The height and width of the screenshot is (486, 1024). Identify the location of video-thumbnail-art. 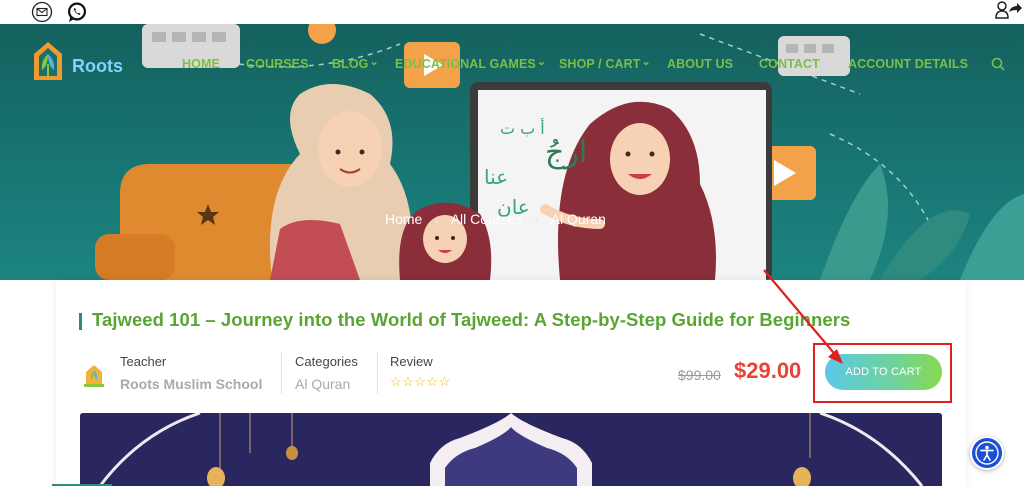
(511, 449).